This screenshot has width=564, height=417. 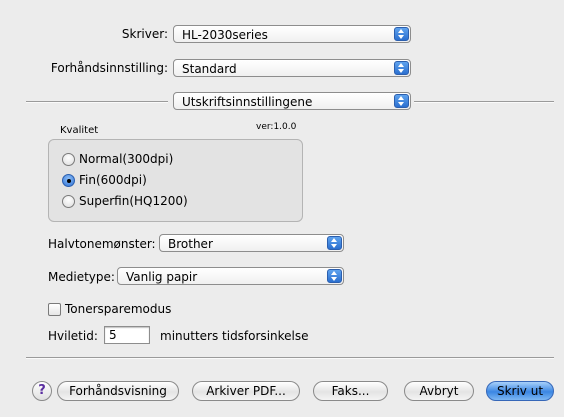 I want to click on preset-value: Standard, so click(x=209, y=69).